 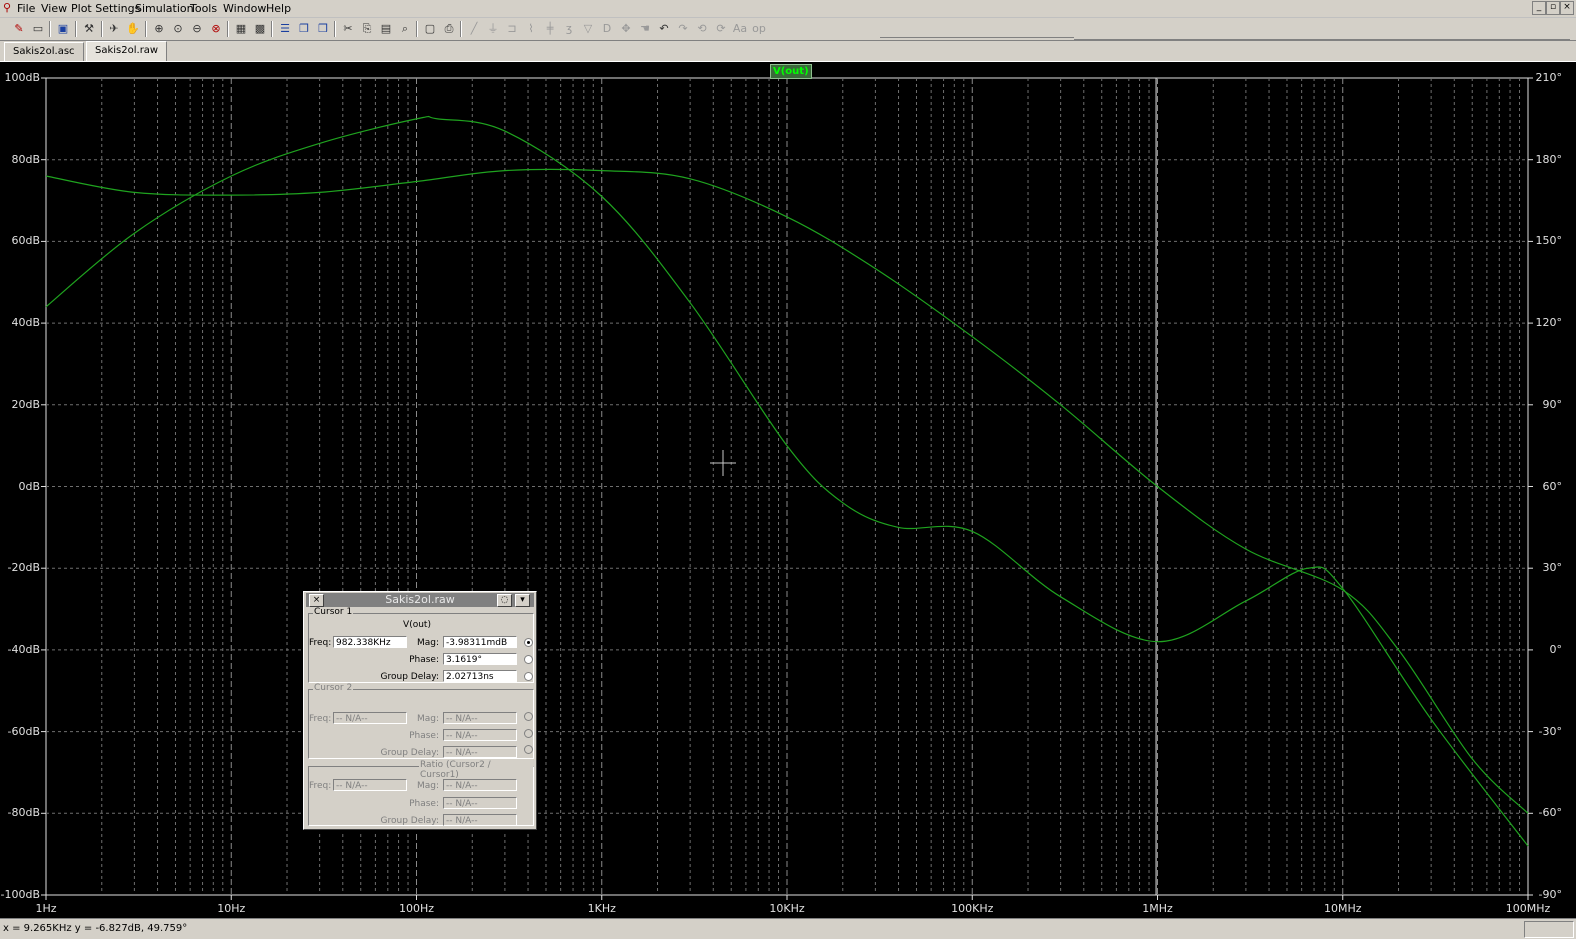 What do you see at coordinates (159, 29) in the screenshot?
I see `zoom-in-icon: ⊕` at bounding box center [159, 29].